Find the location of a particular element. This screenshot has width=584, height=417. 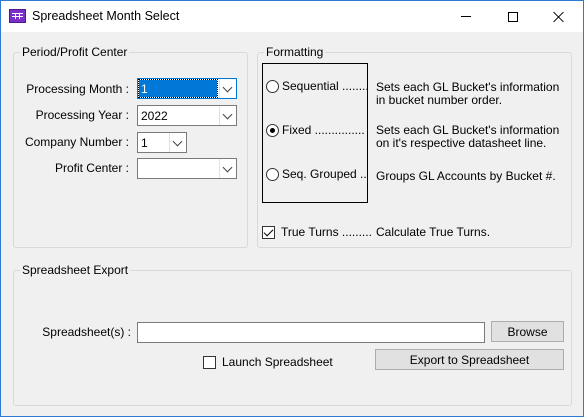

window-title: Spreadsheet Month Select is located at coordinates (106, 16).